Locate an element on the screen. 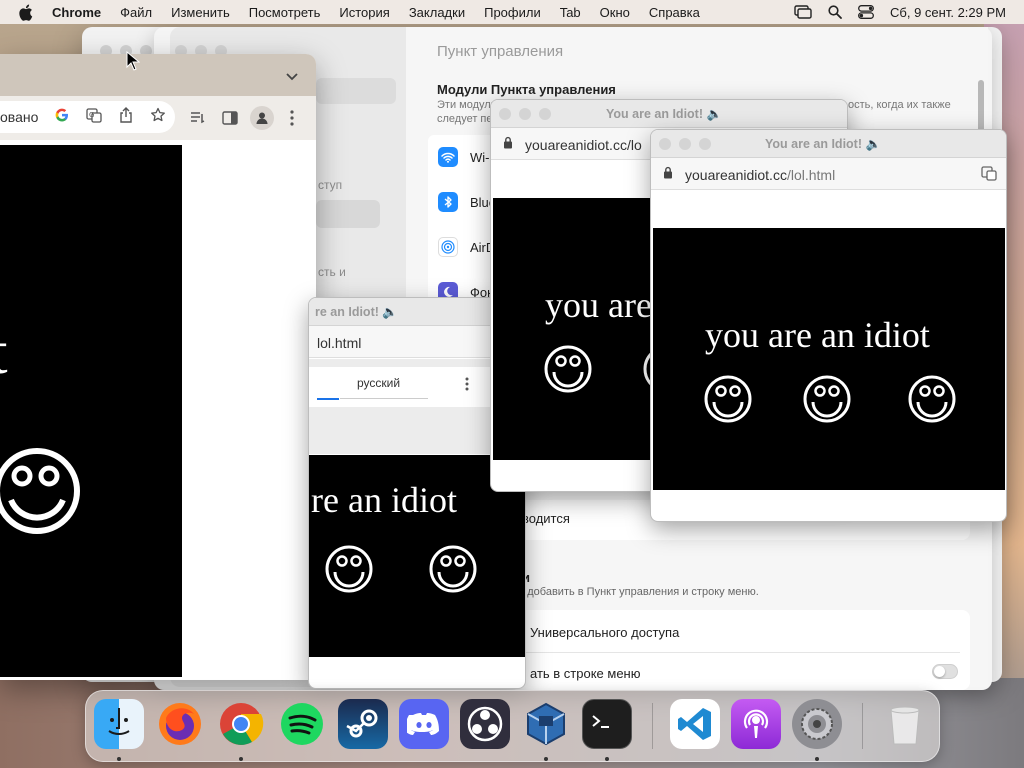 The width and height of the screenshot is (1024, 768). sidebar-item-label: сть и is located at coordinates (332, 272).